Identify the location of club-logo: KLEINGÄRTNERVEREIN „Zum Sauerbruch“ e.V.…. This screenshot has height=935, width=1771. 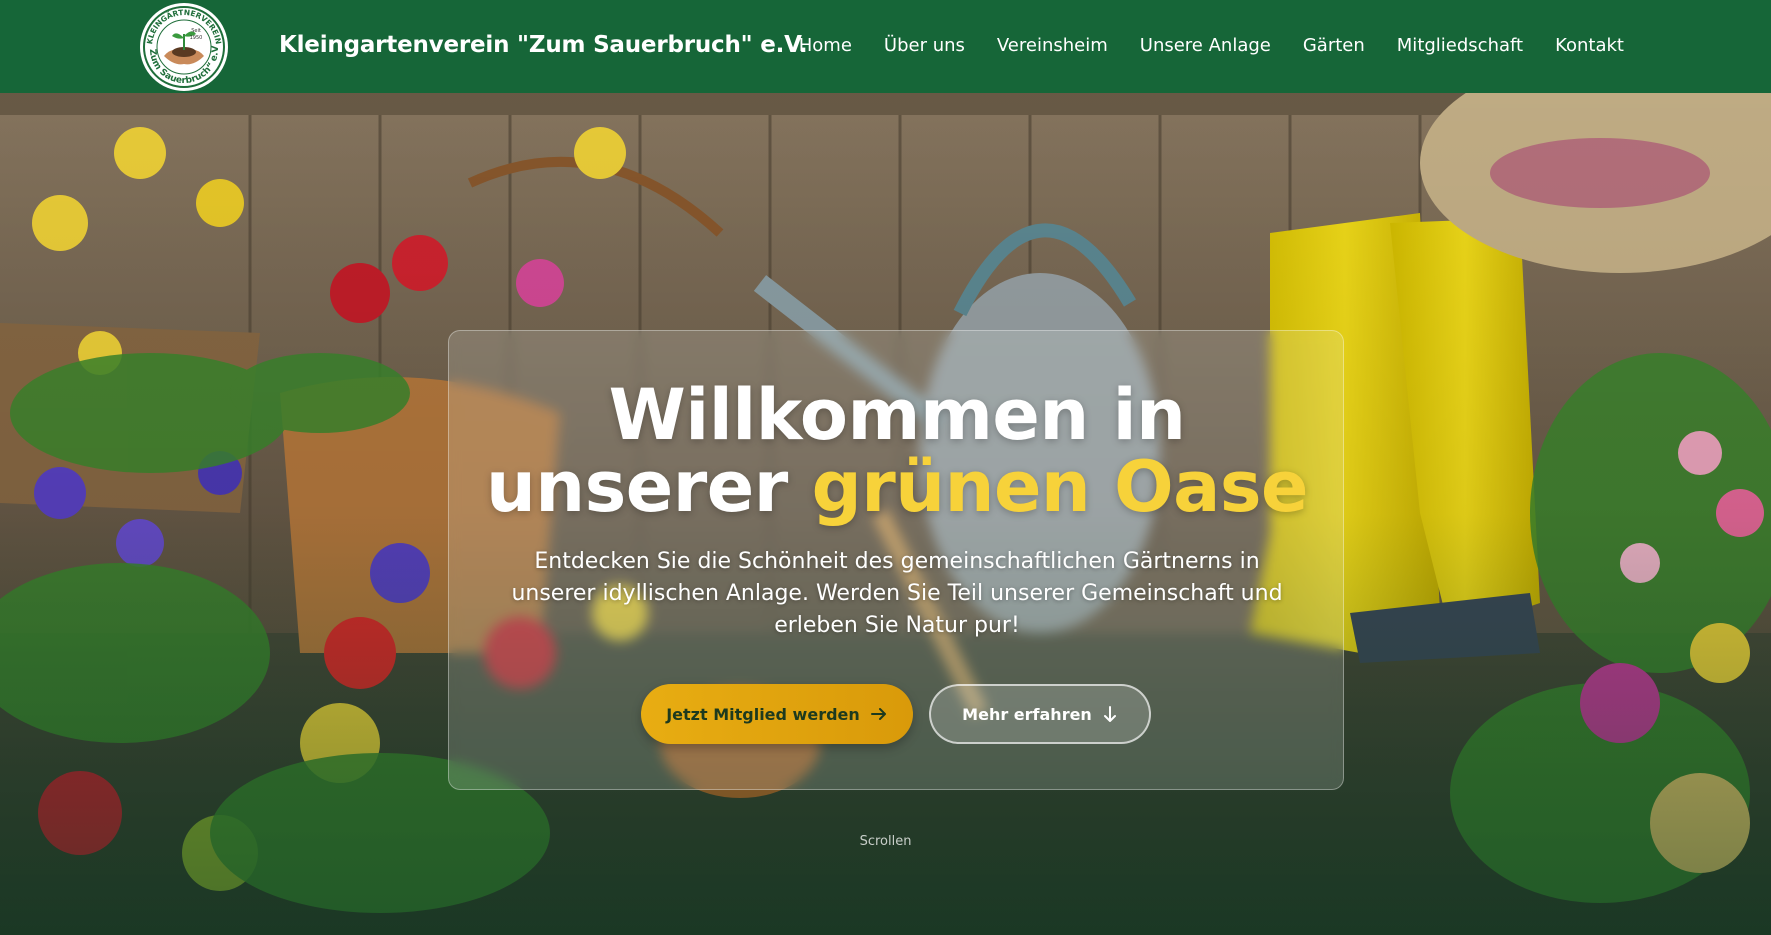
(182, 46).